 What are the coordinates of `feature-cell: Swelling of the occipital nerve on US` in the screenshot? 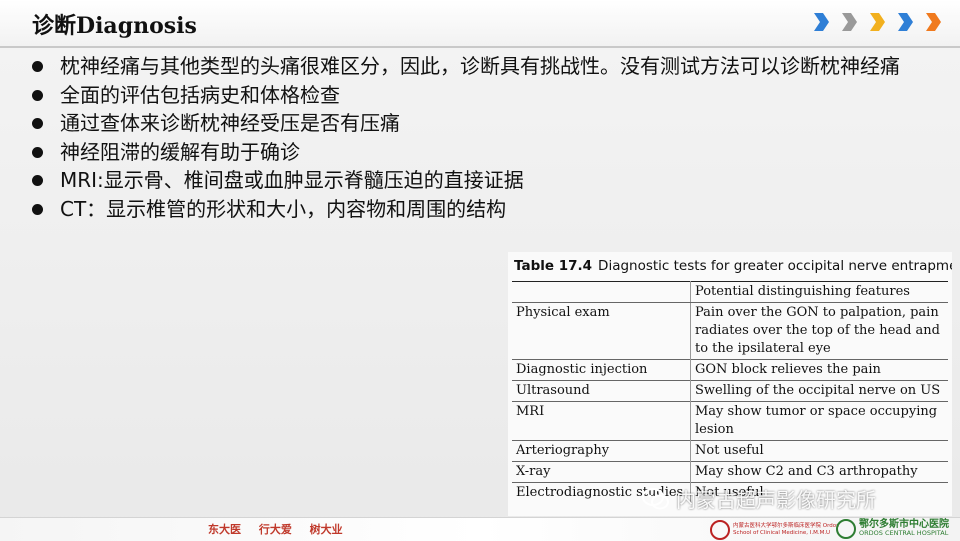 It's located at (819, 391).